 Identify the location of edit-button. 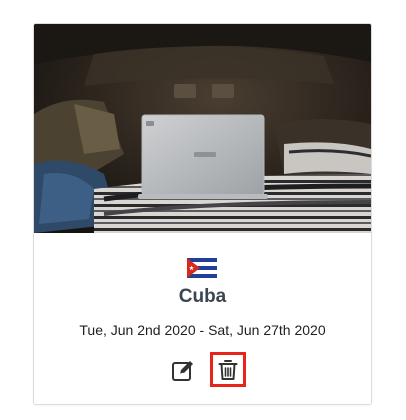
(183, 371).